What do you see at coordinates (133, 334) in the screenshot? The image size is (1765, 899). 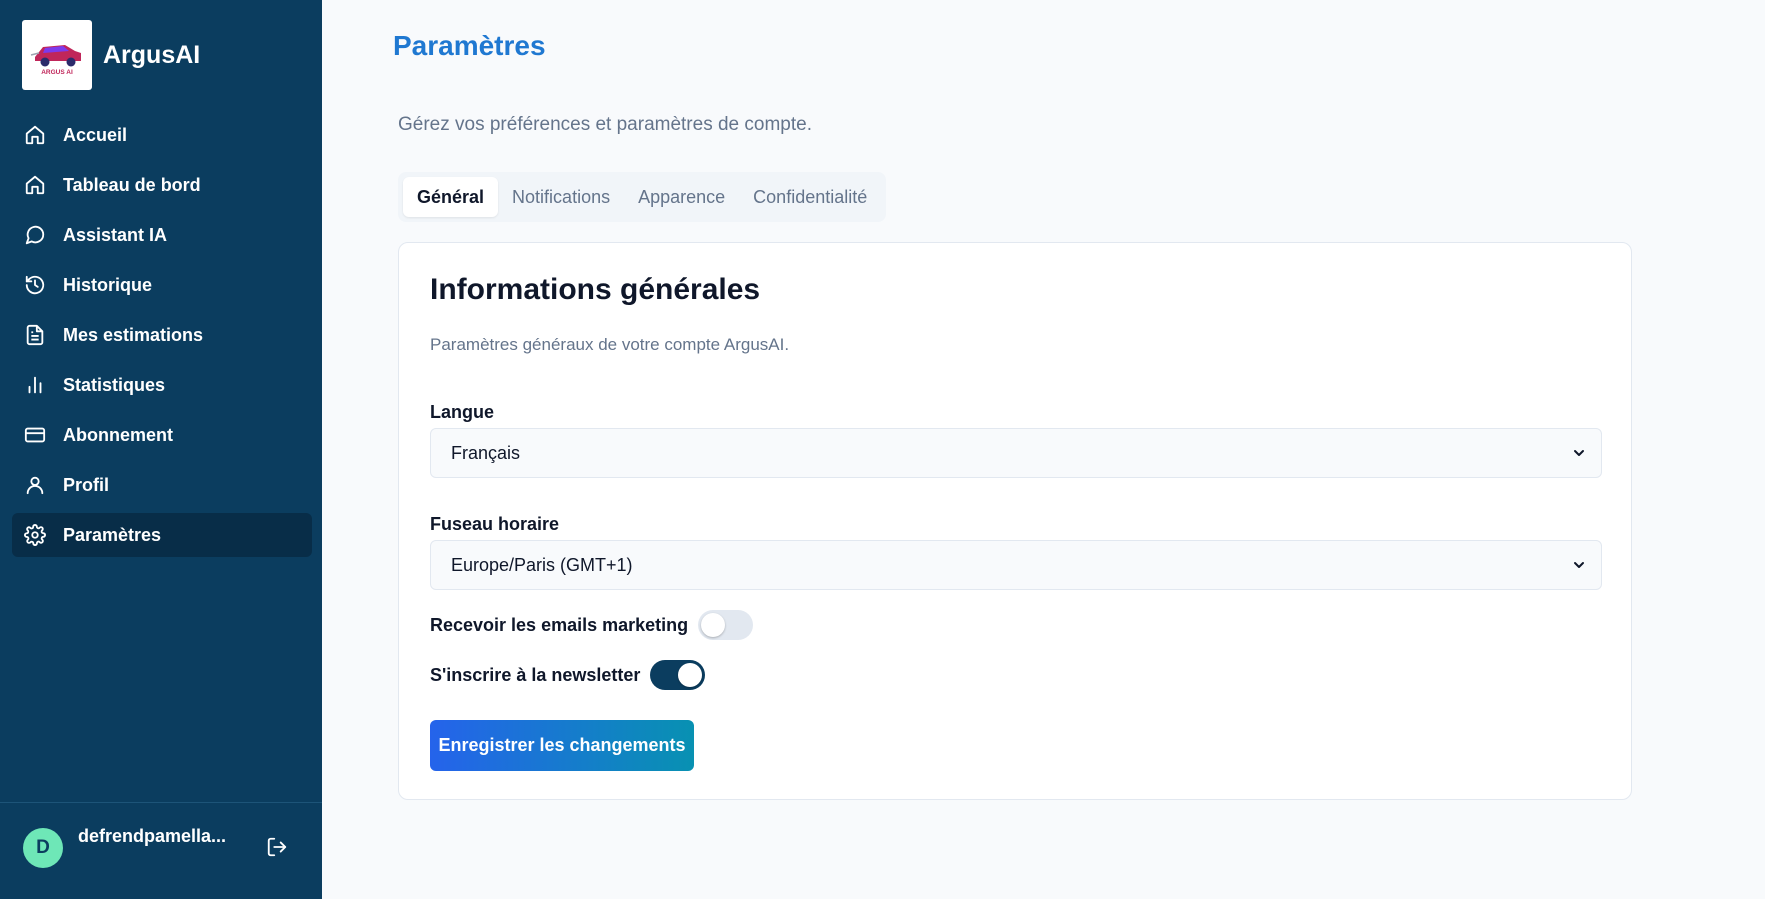 I see `sidebar-item-label: Mes estimations` at bounding box center [133, 334].